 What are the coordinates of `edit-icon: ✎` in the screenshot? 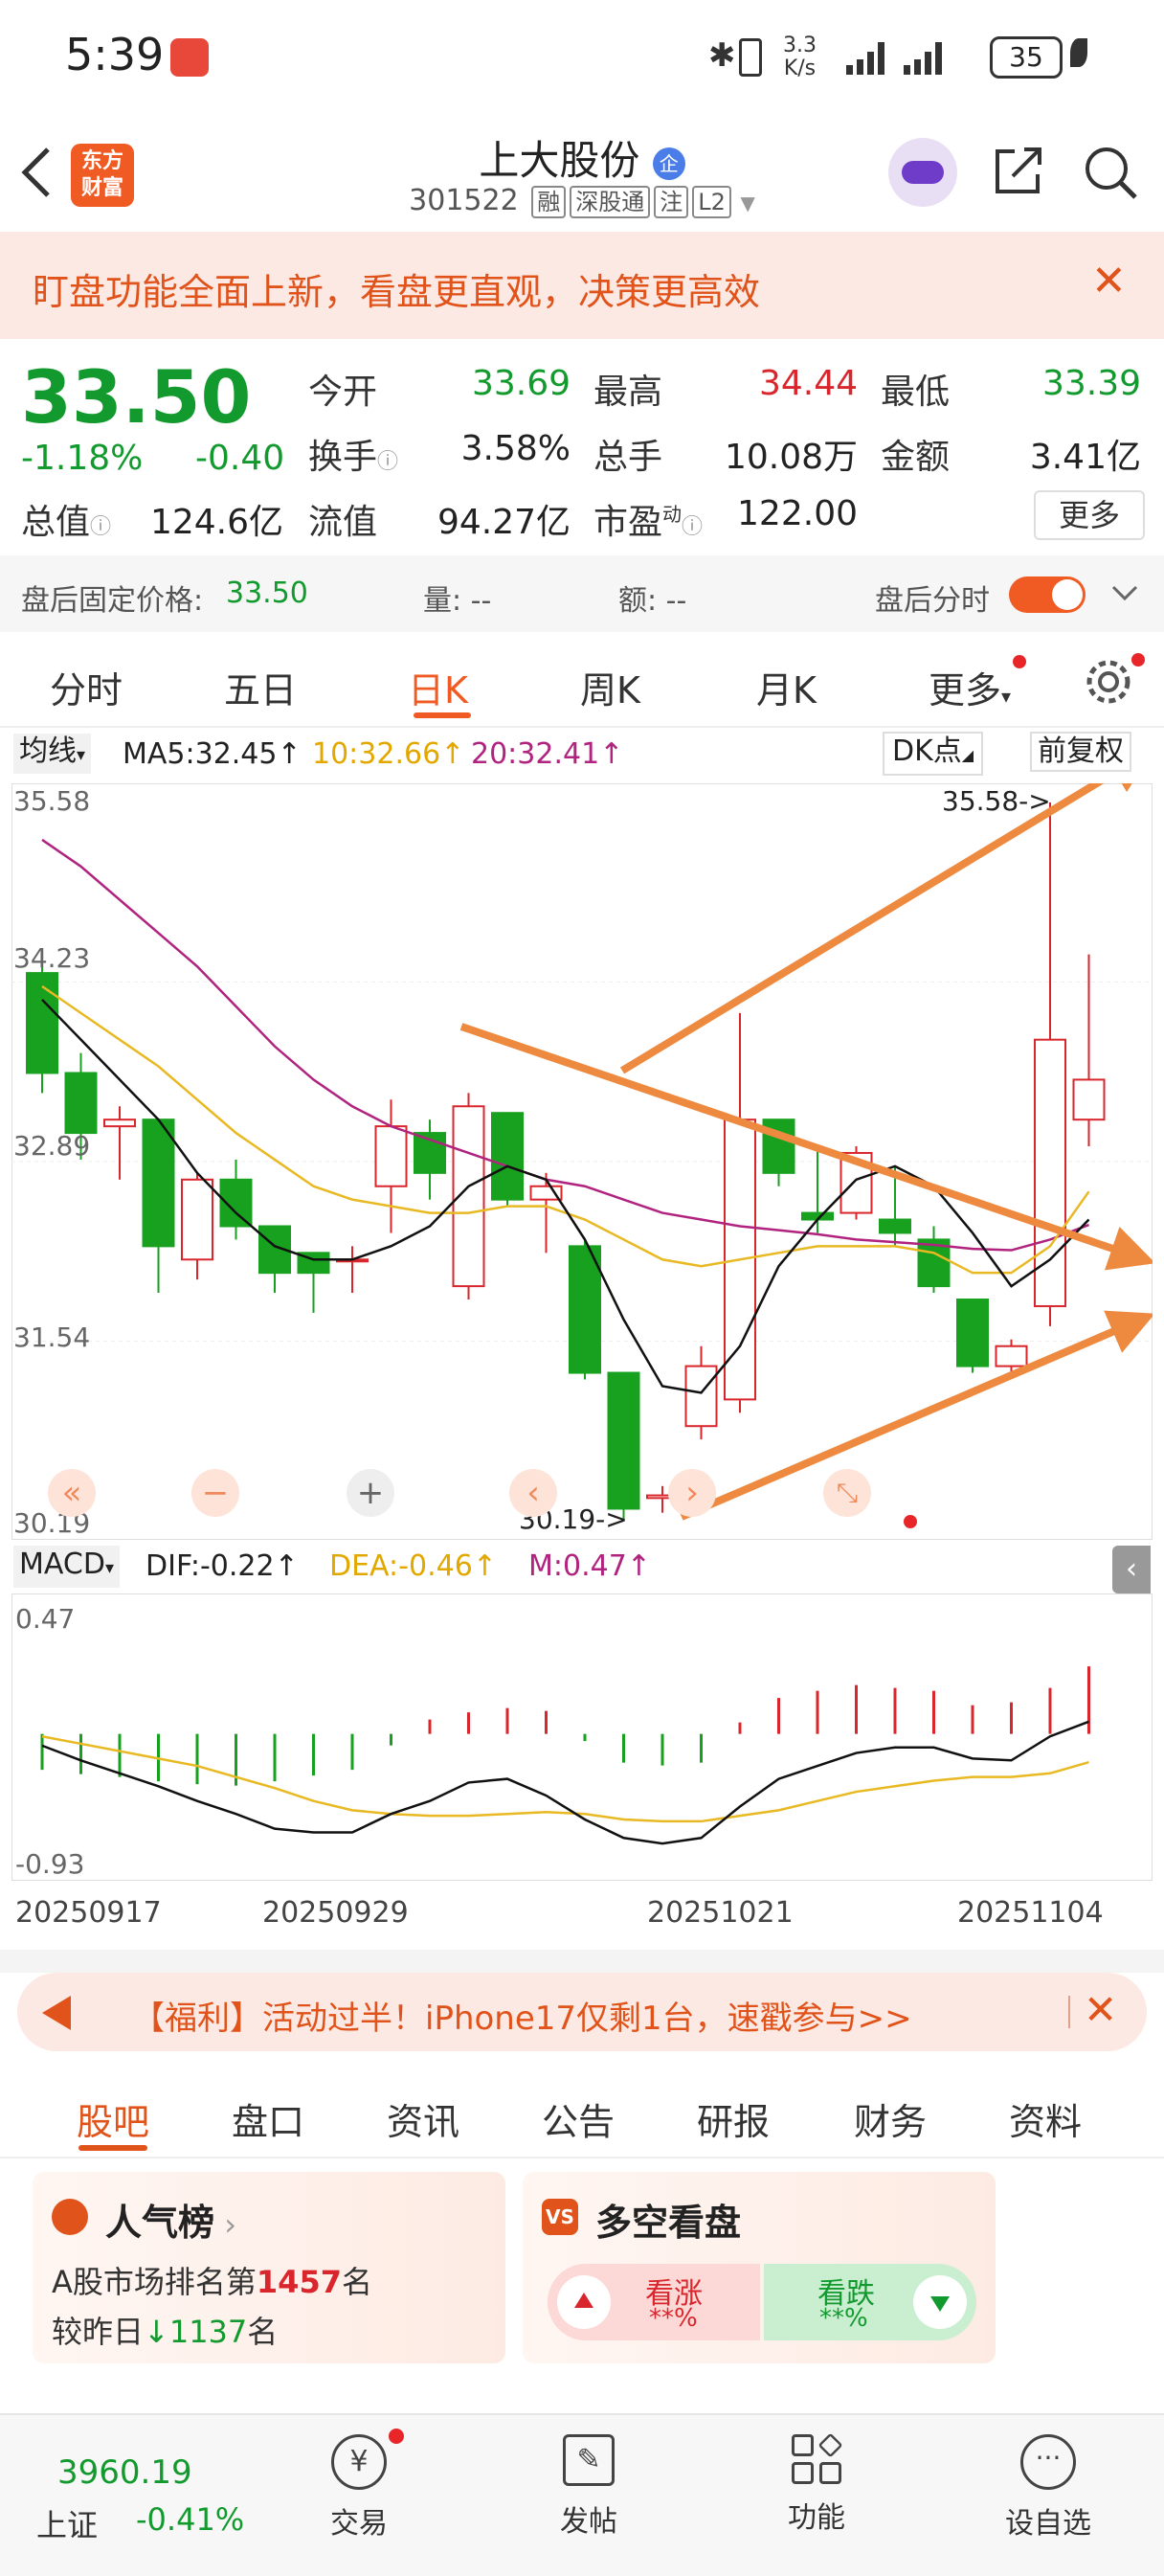 It's located at (589, 2460).